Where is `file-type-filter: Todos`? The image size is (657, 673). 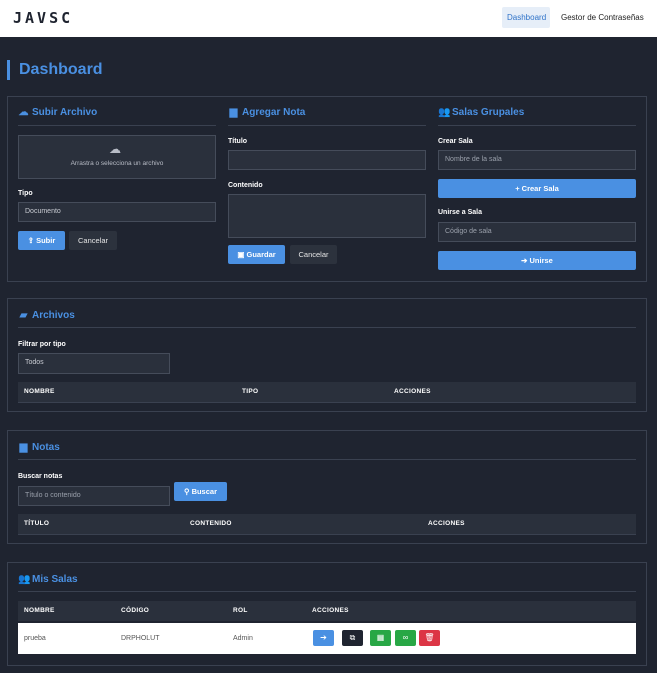
file-type-filter: Todos is located at coordinates (94, 363).